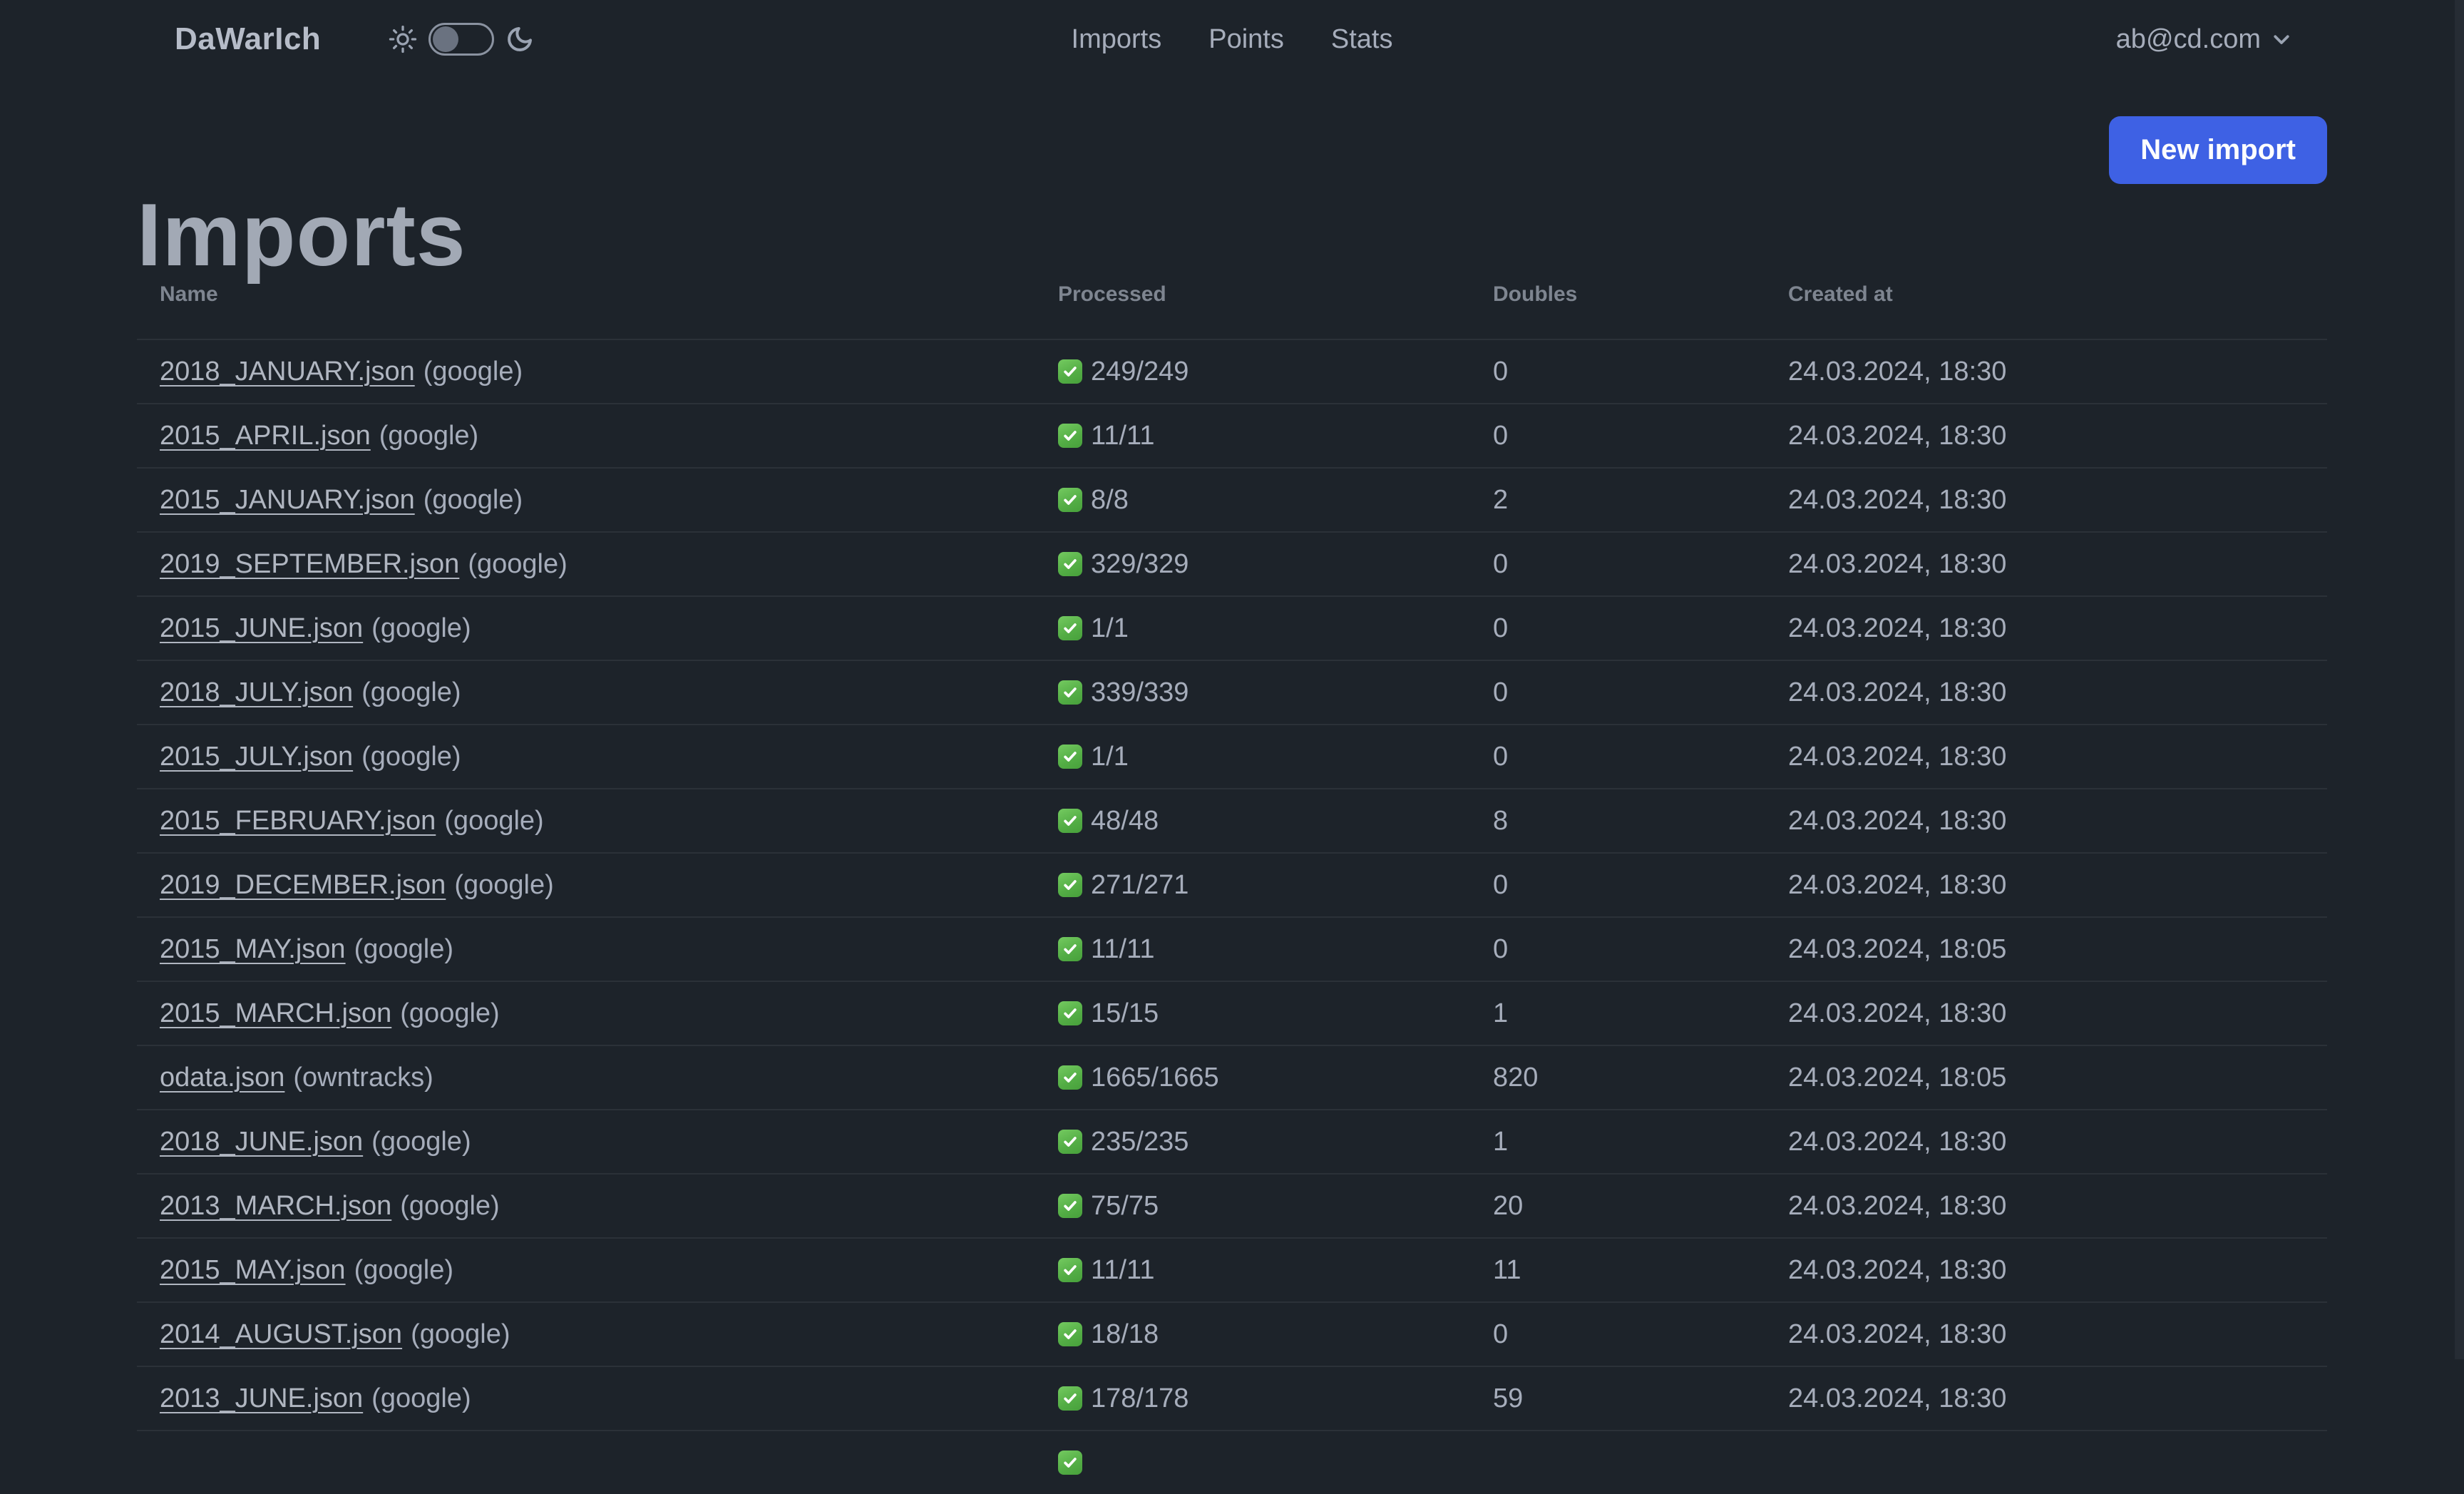  Describe the element at coordinates (1264, 885) in the screenshot. I see `processed-cell: 271/271` at that location.